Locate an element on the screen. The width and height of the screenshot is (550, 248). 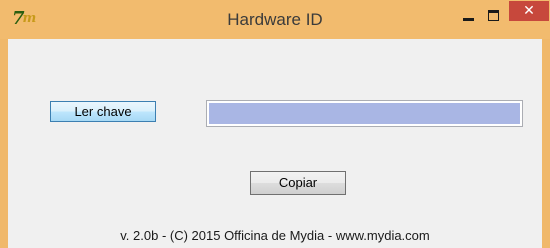
minimize-button is located at coordinates (468, 16).